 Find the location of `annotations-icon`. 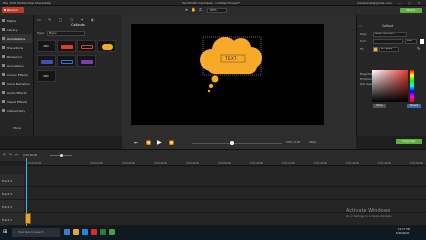

annotations-icon is located at coordinates (3, 38).